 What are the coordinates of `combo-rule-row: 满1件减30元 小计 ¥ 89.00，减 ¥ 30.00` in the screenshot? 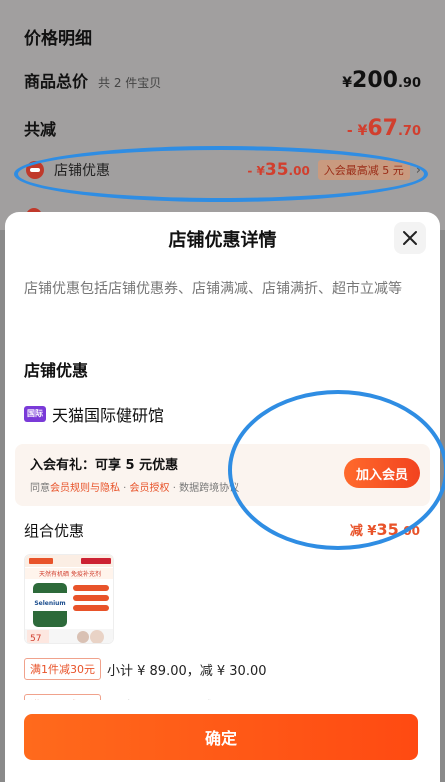 It's located at (145, 669).